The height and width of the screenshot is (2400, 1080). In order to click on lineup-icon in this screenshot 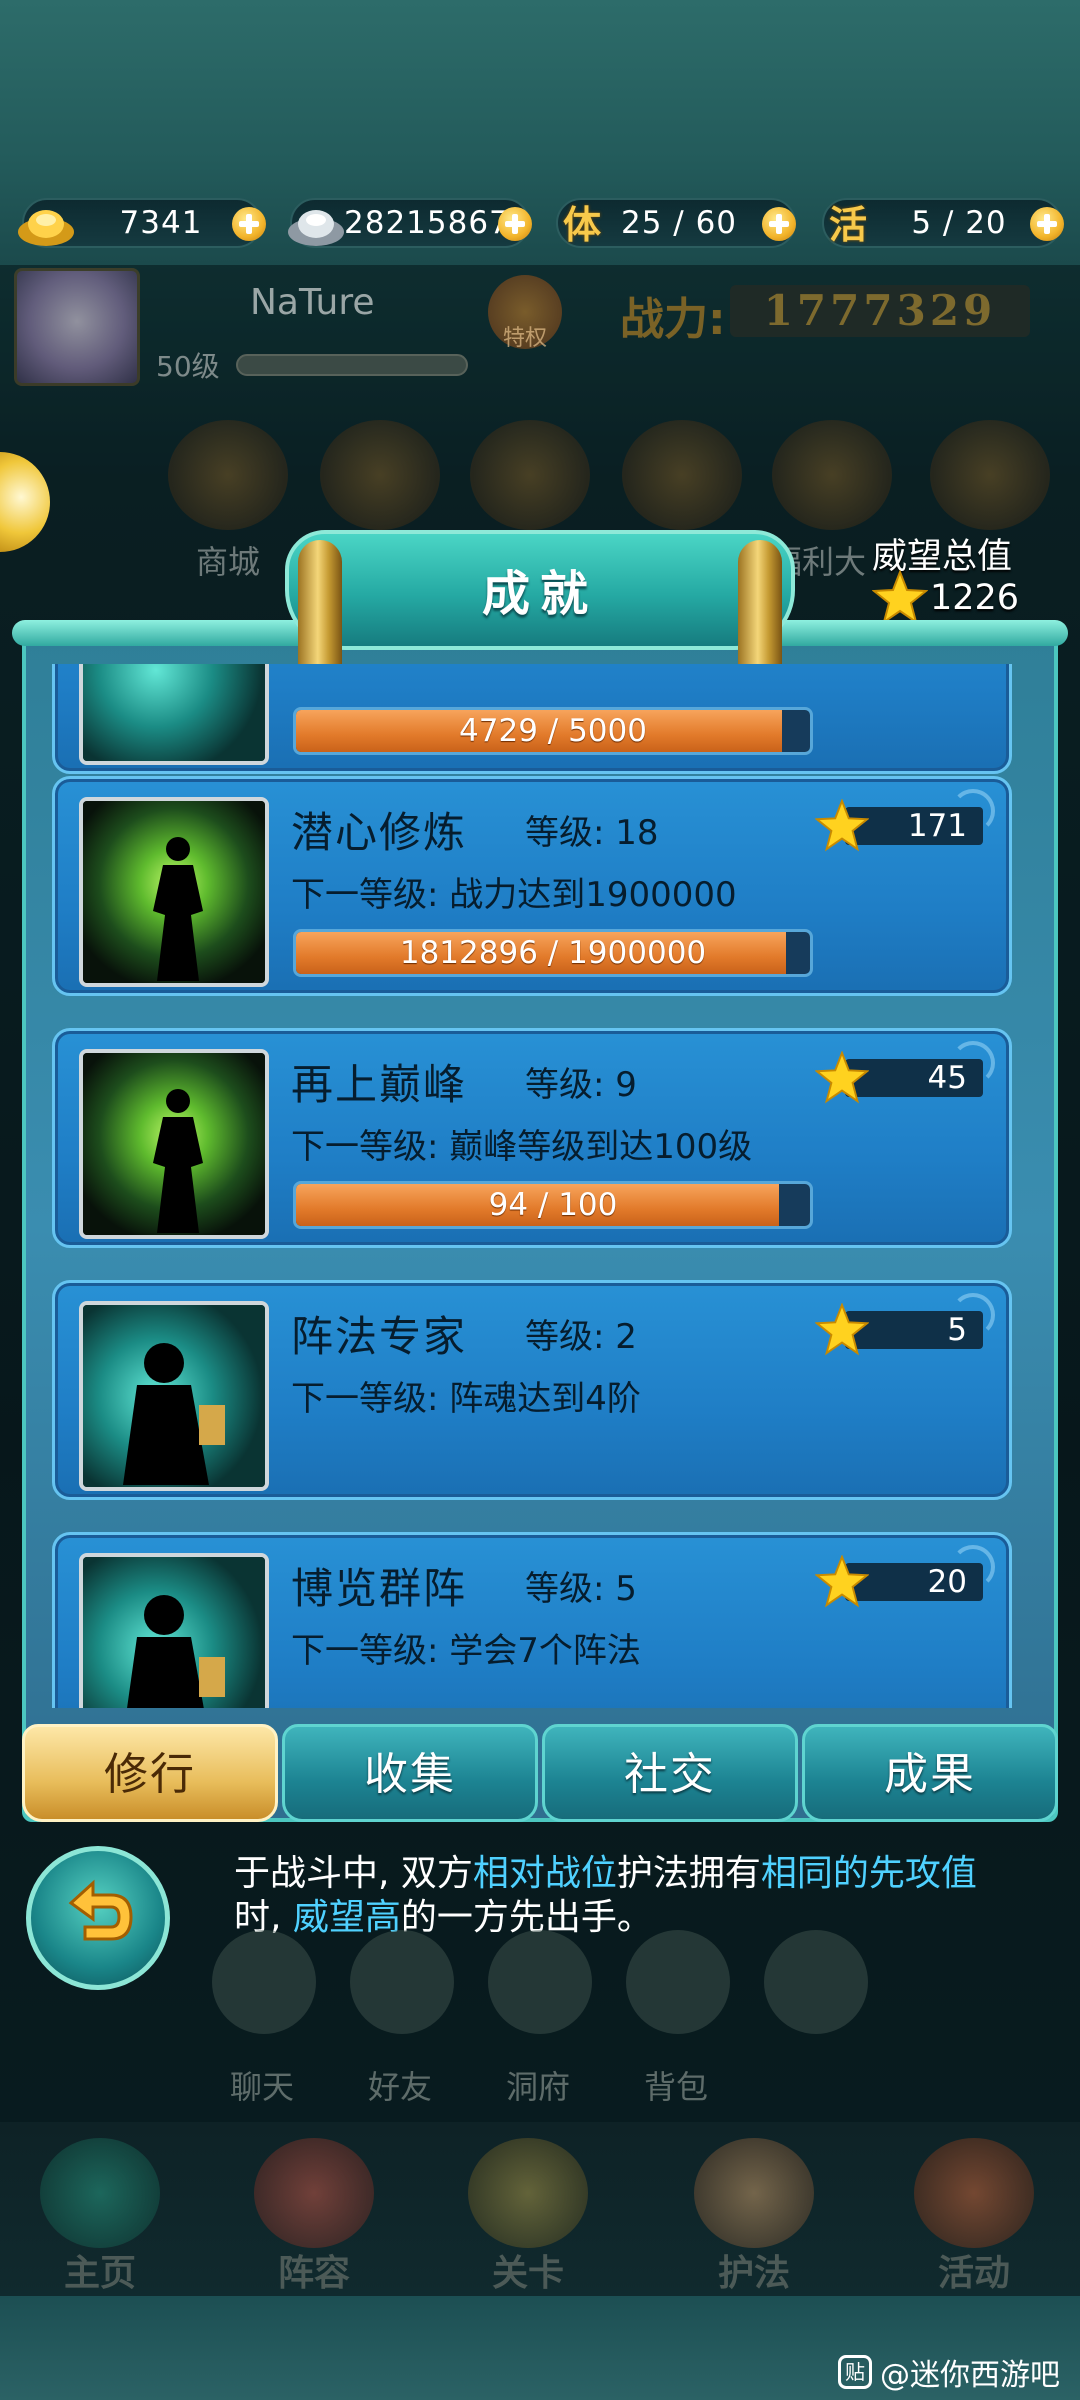, I will do `click(314, 2193)`.